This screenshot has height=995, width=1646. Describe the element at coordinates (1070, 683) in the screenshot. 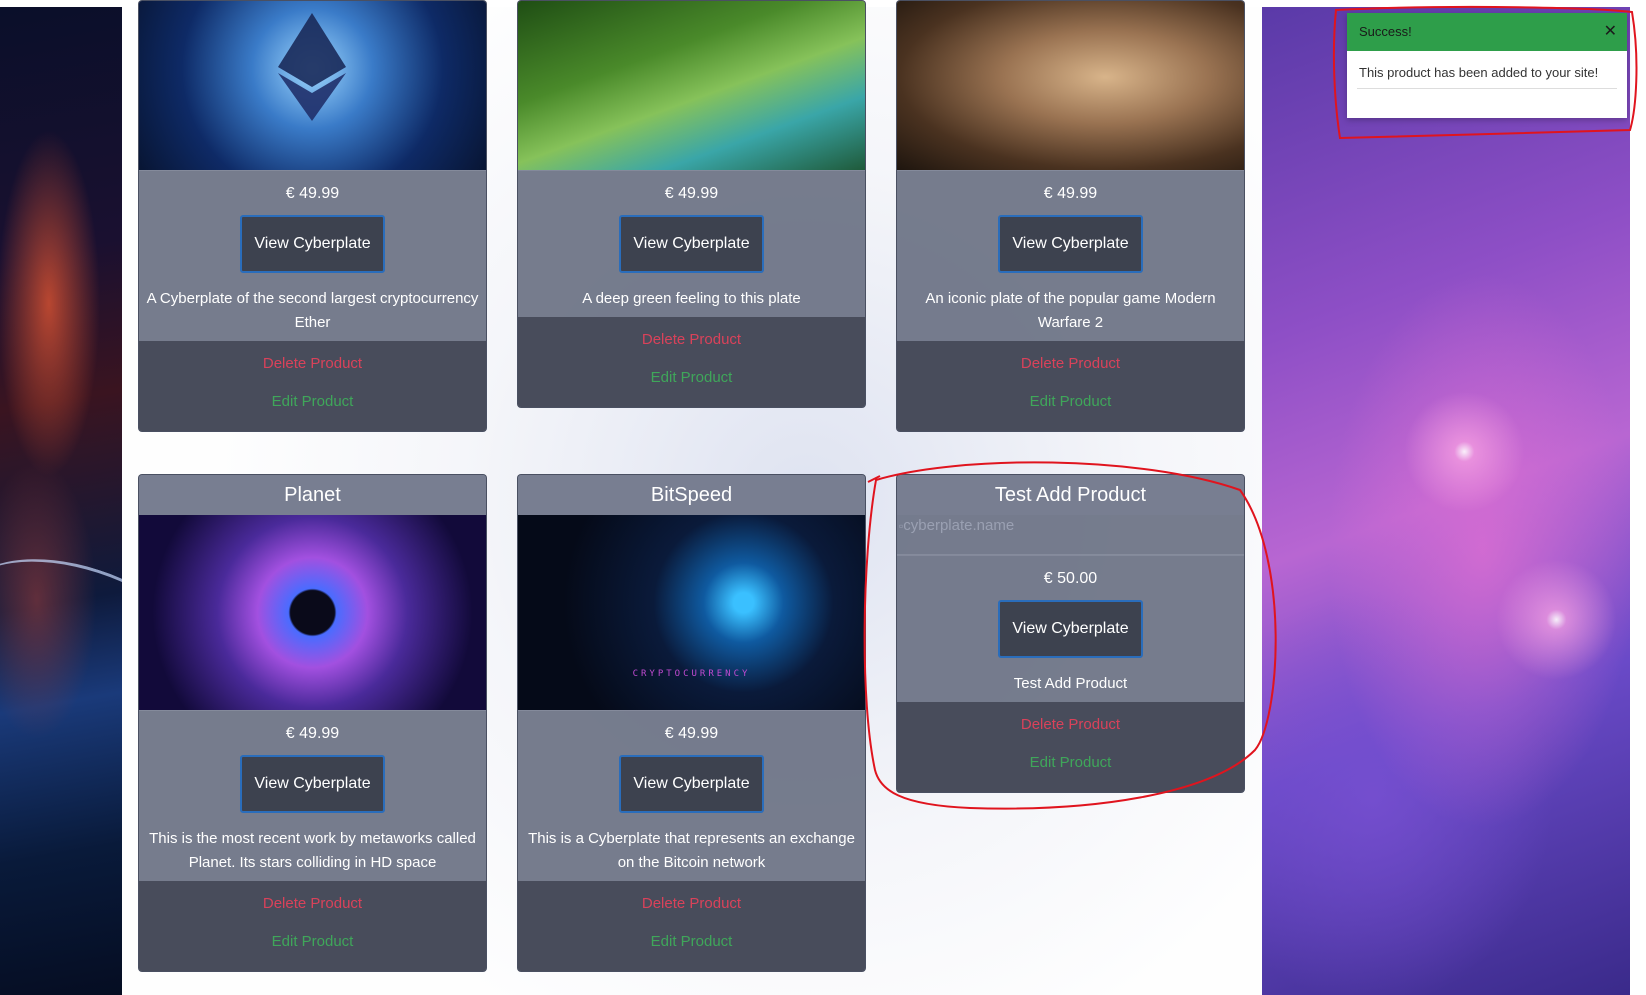

I see `product-description: Test Add Product` at that location.